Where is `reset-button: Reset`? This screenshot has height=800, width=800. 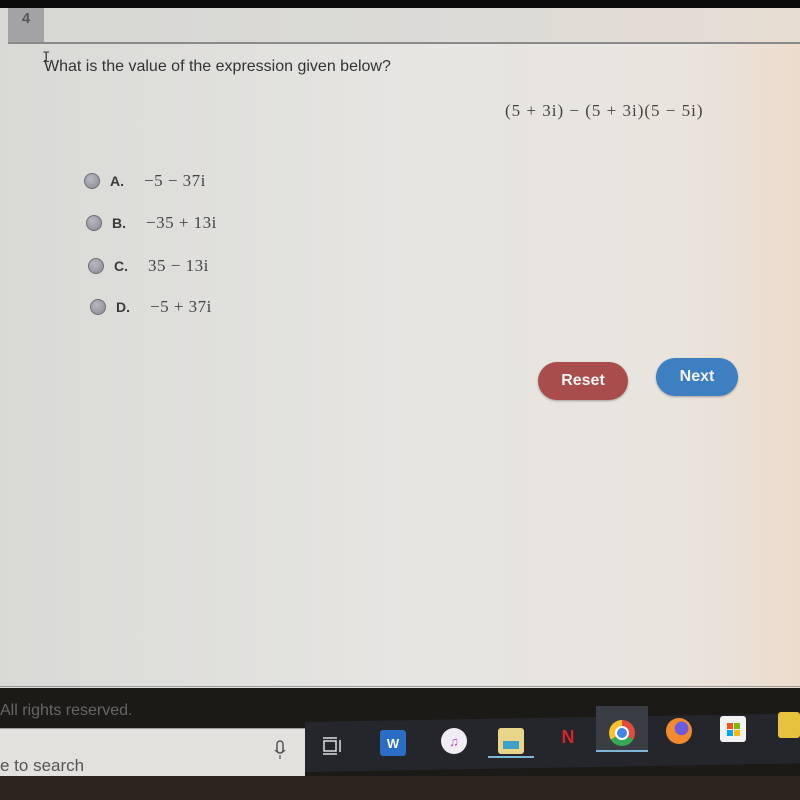 reset-button: Reset is located at coordinates (583, 381).